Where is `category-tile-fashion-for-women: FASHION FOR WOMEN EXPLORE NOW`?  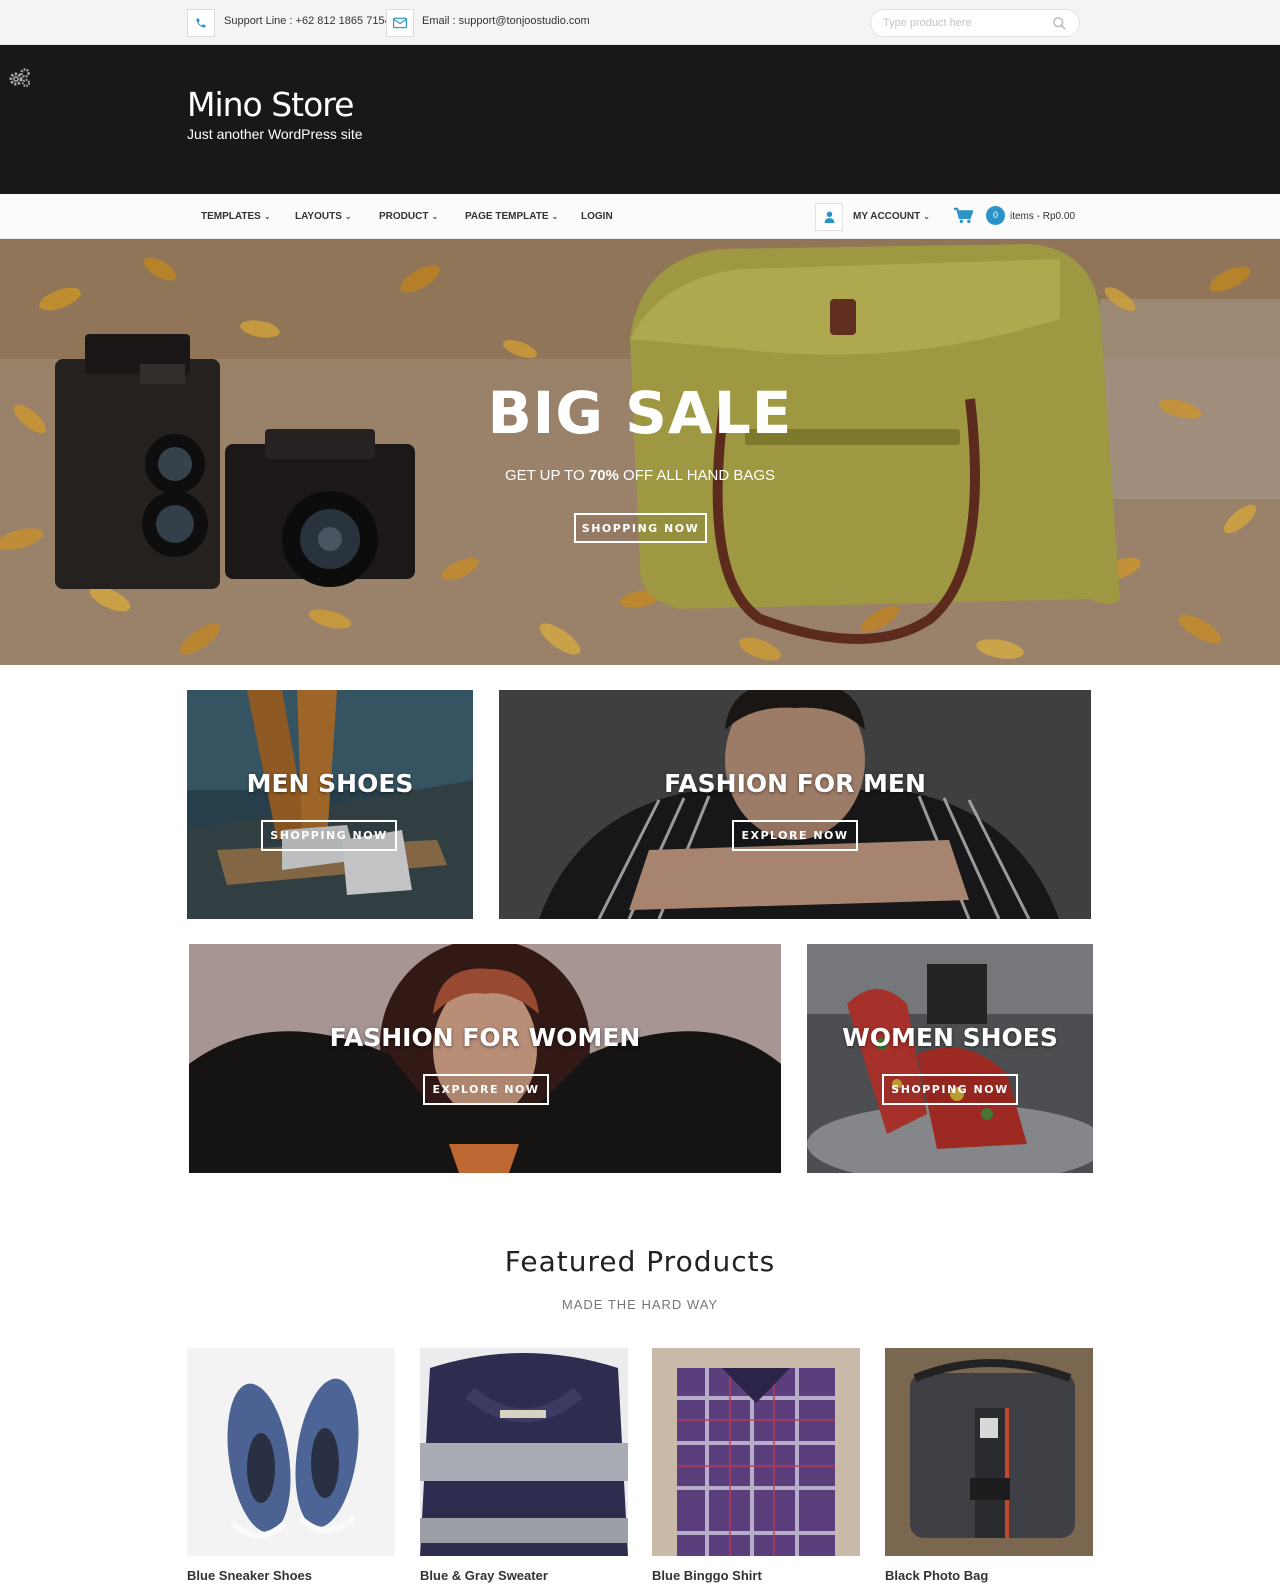
category-tile-fashion-for-women: FASHION FOR WOMEN EXPLORE NOW is located at coordinates (485, 1058).